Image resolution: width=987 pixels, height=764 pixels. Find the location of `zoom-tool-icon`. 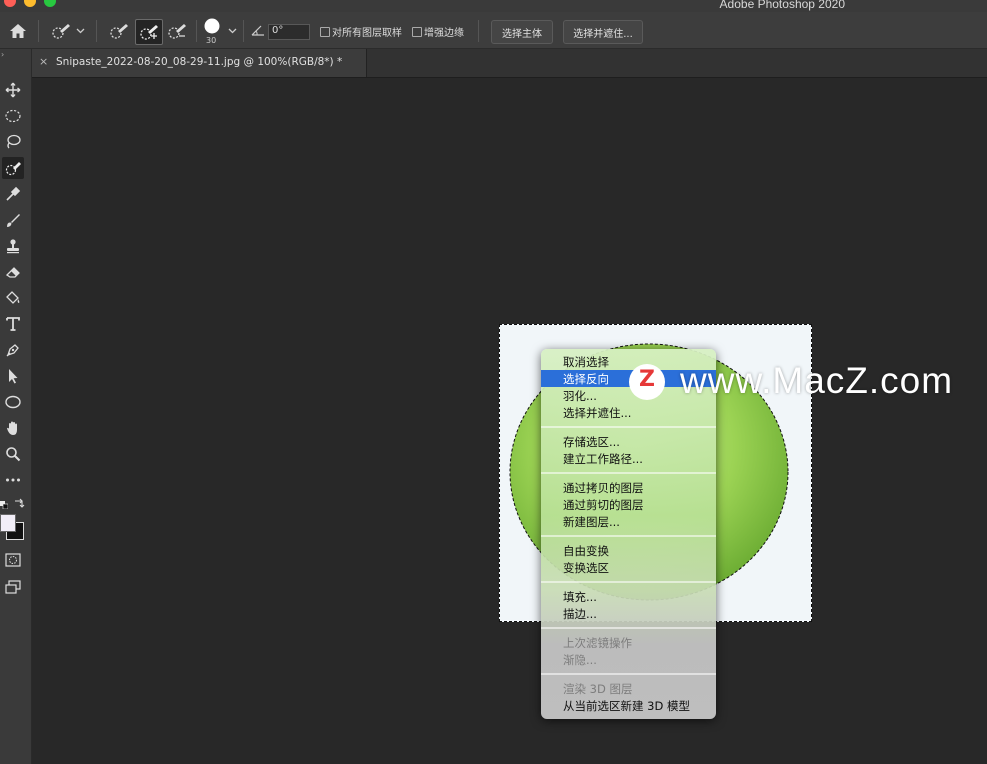

zoom-tool-icon is located at coordinates (13, 454).